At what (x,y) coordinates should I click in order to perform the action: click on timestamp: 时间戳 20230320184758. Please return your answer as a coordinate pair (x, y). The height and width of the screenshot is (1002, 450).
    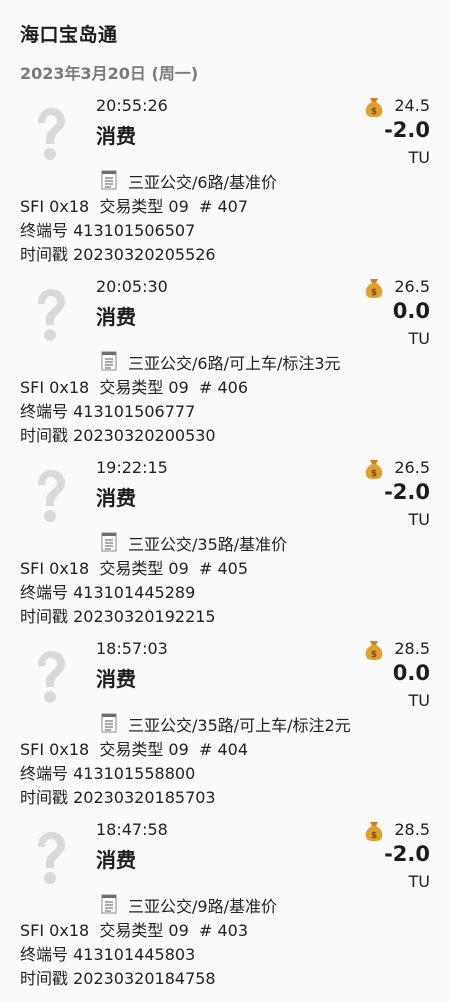
    Looking at the image, I should click on (118, 978).